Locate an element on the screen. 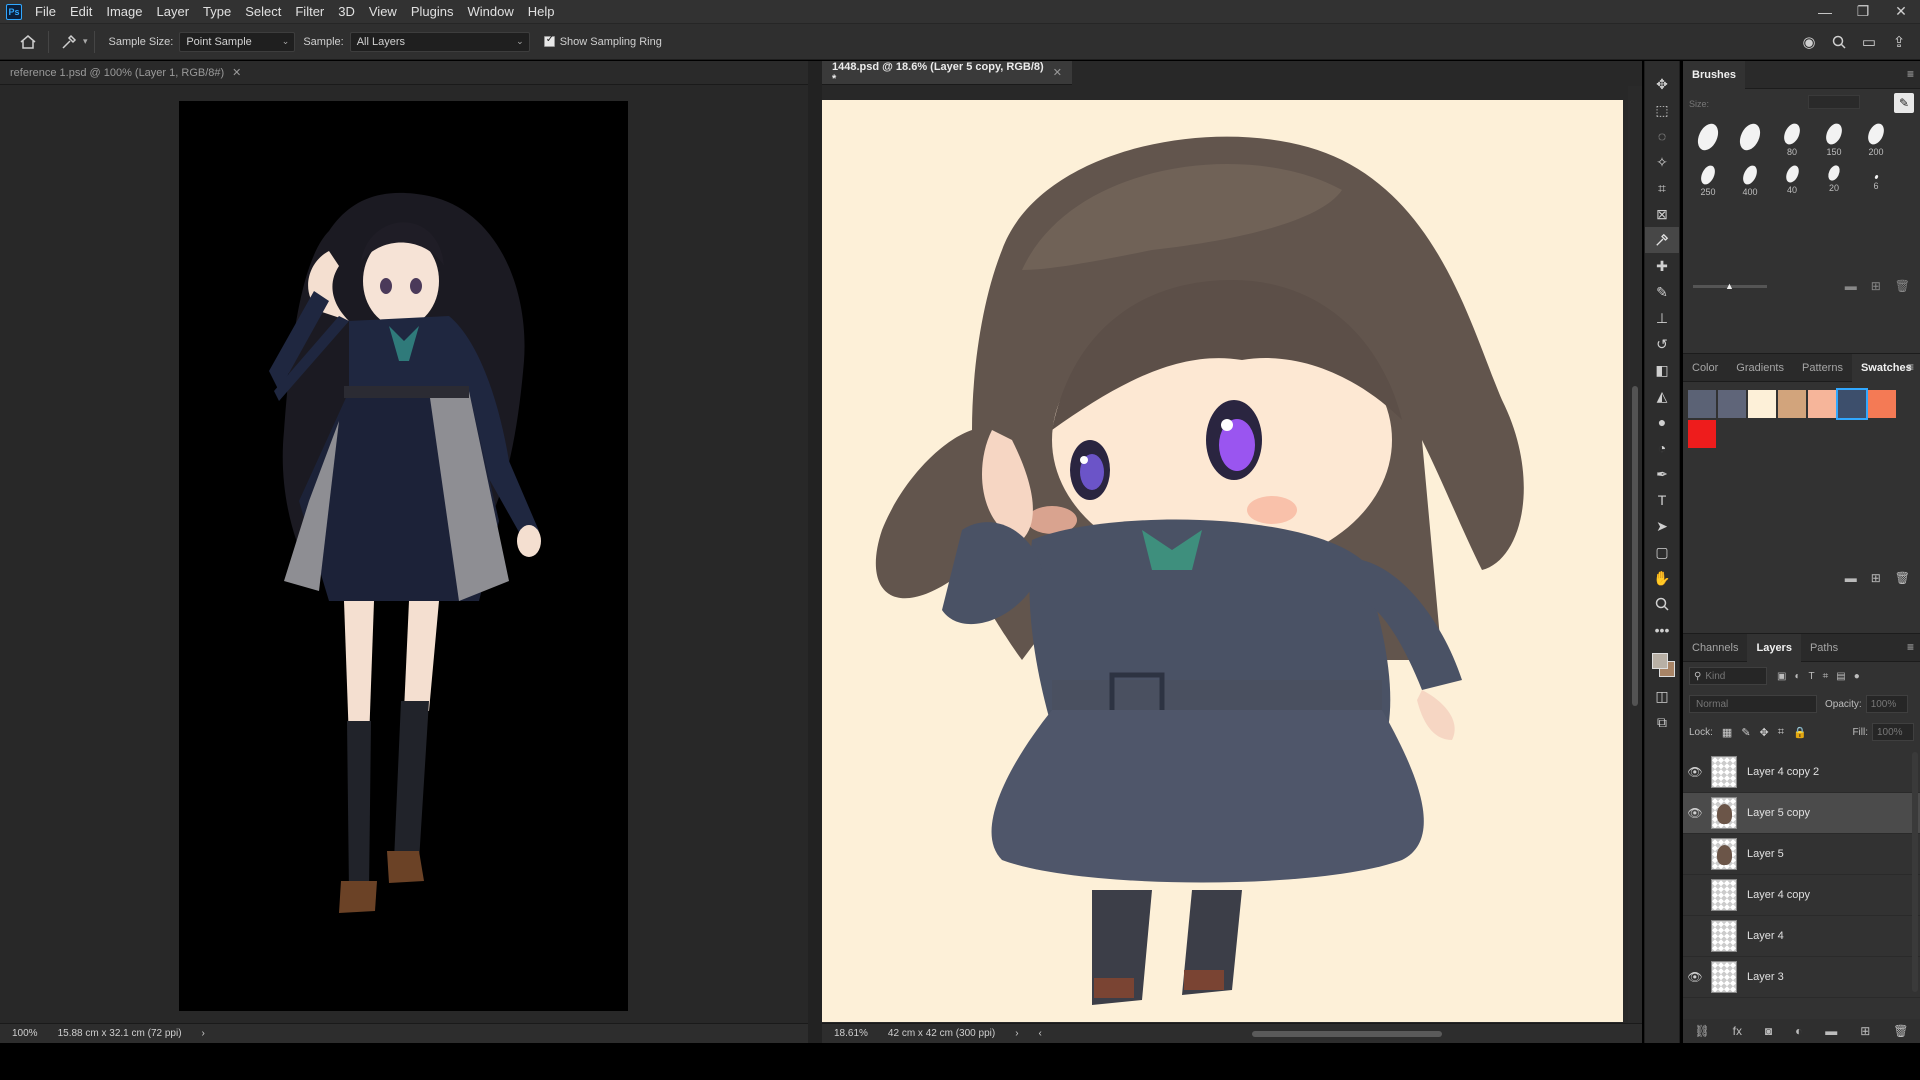  menu-window: Window is located at coordinates (490, 12).